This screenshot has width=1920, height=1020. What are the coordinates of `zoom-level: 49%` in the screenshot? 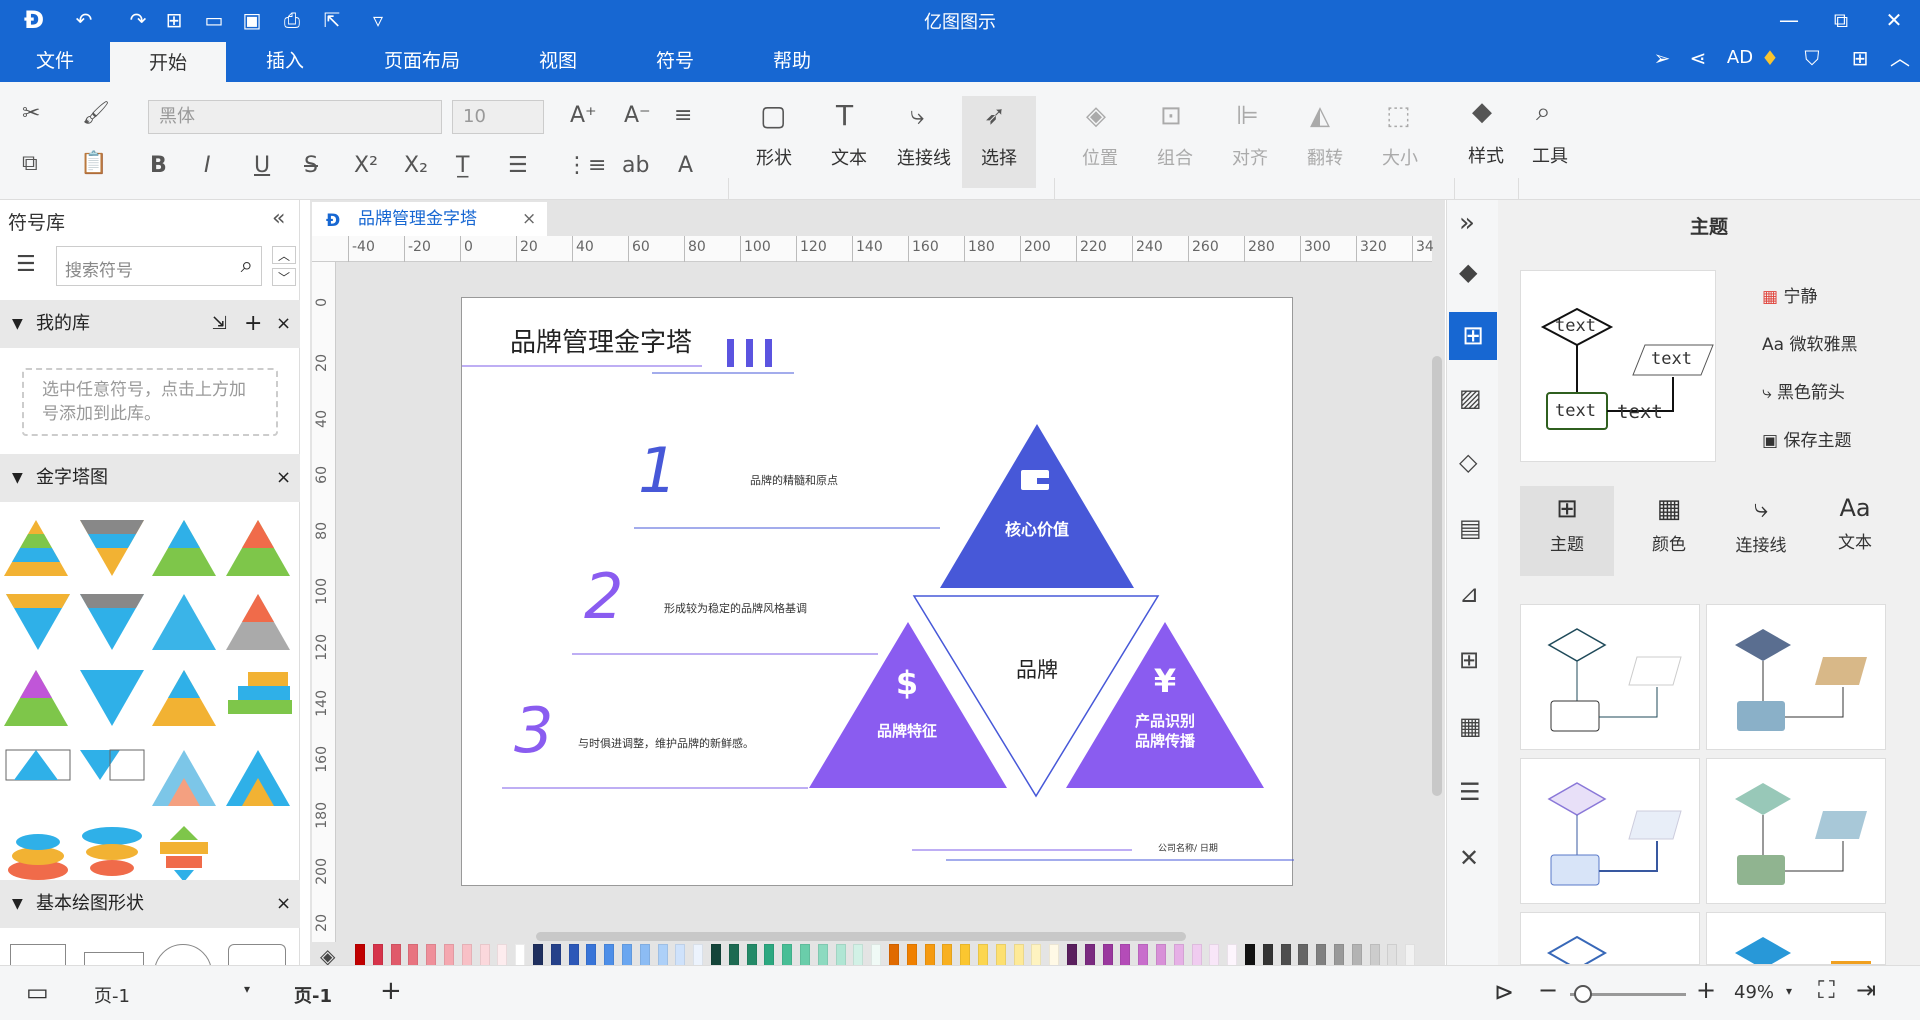 It's located at (1754, 992).